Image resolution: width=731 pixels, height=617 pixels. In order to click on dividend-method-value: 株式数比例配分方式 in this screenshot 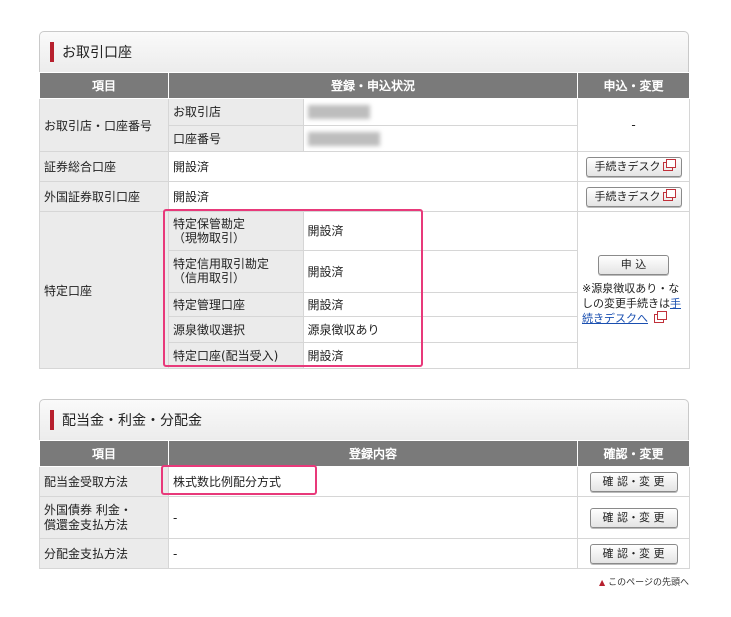, I will do `click(373, 481)`.